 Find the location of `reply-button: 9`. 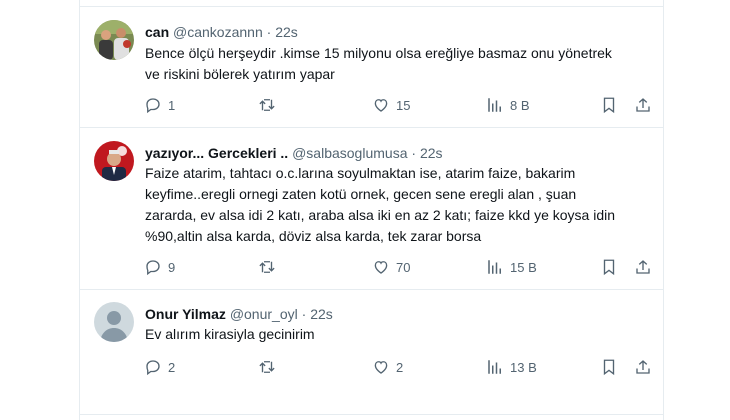

reply-button: 9 is located at coordinates (159, 267).